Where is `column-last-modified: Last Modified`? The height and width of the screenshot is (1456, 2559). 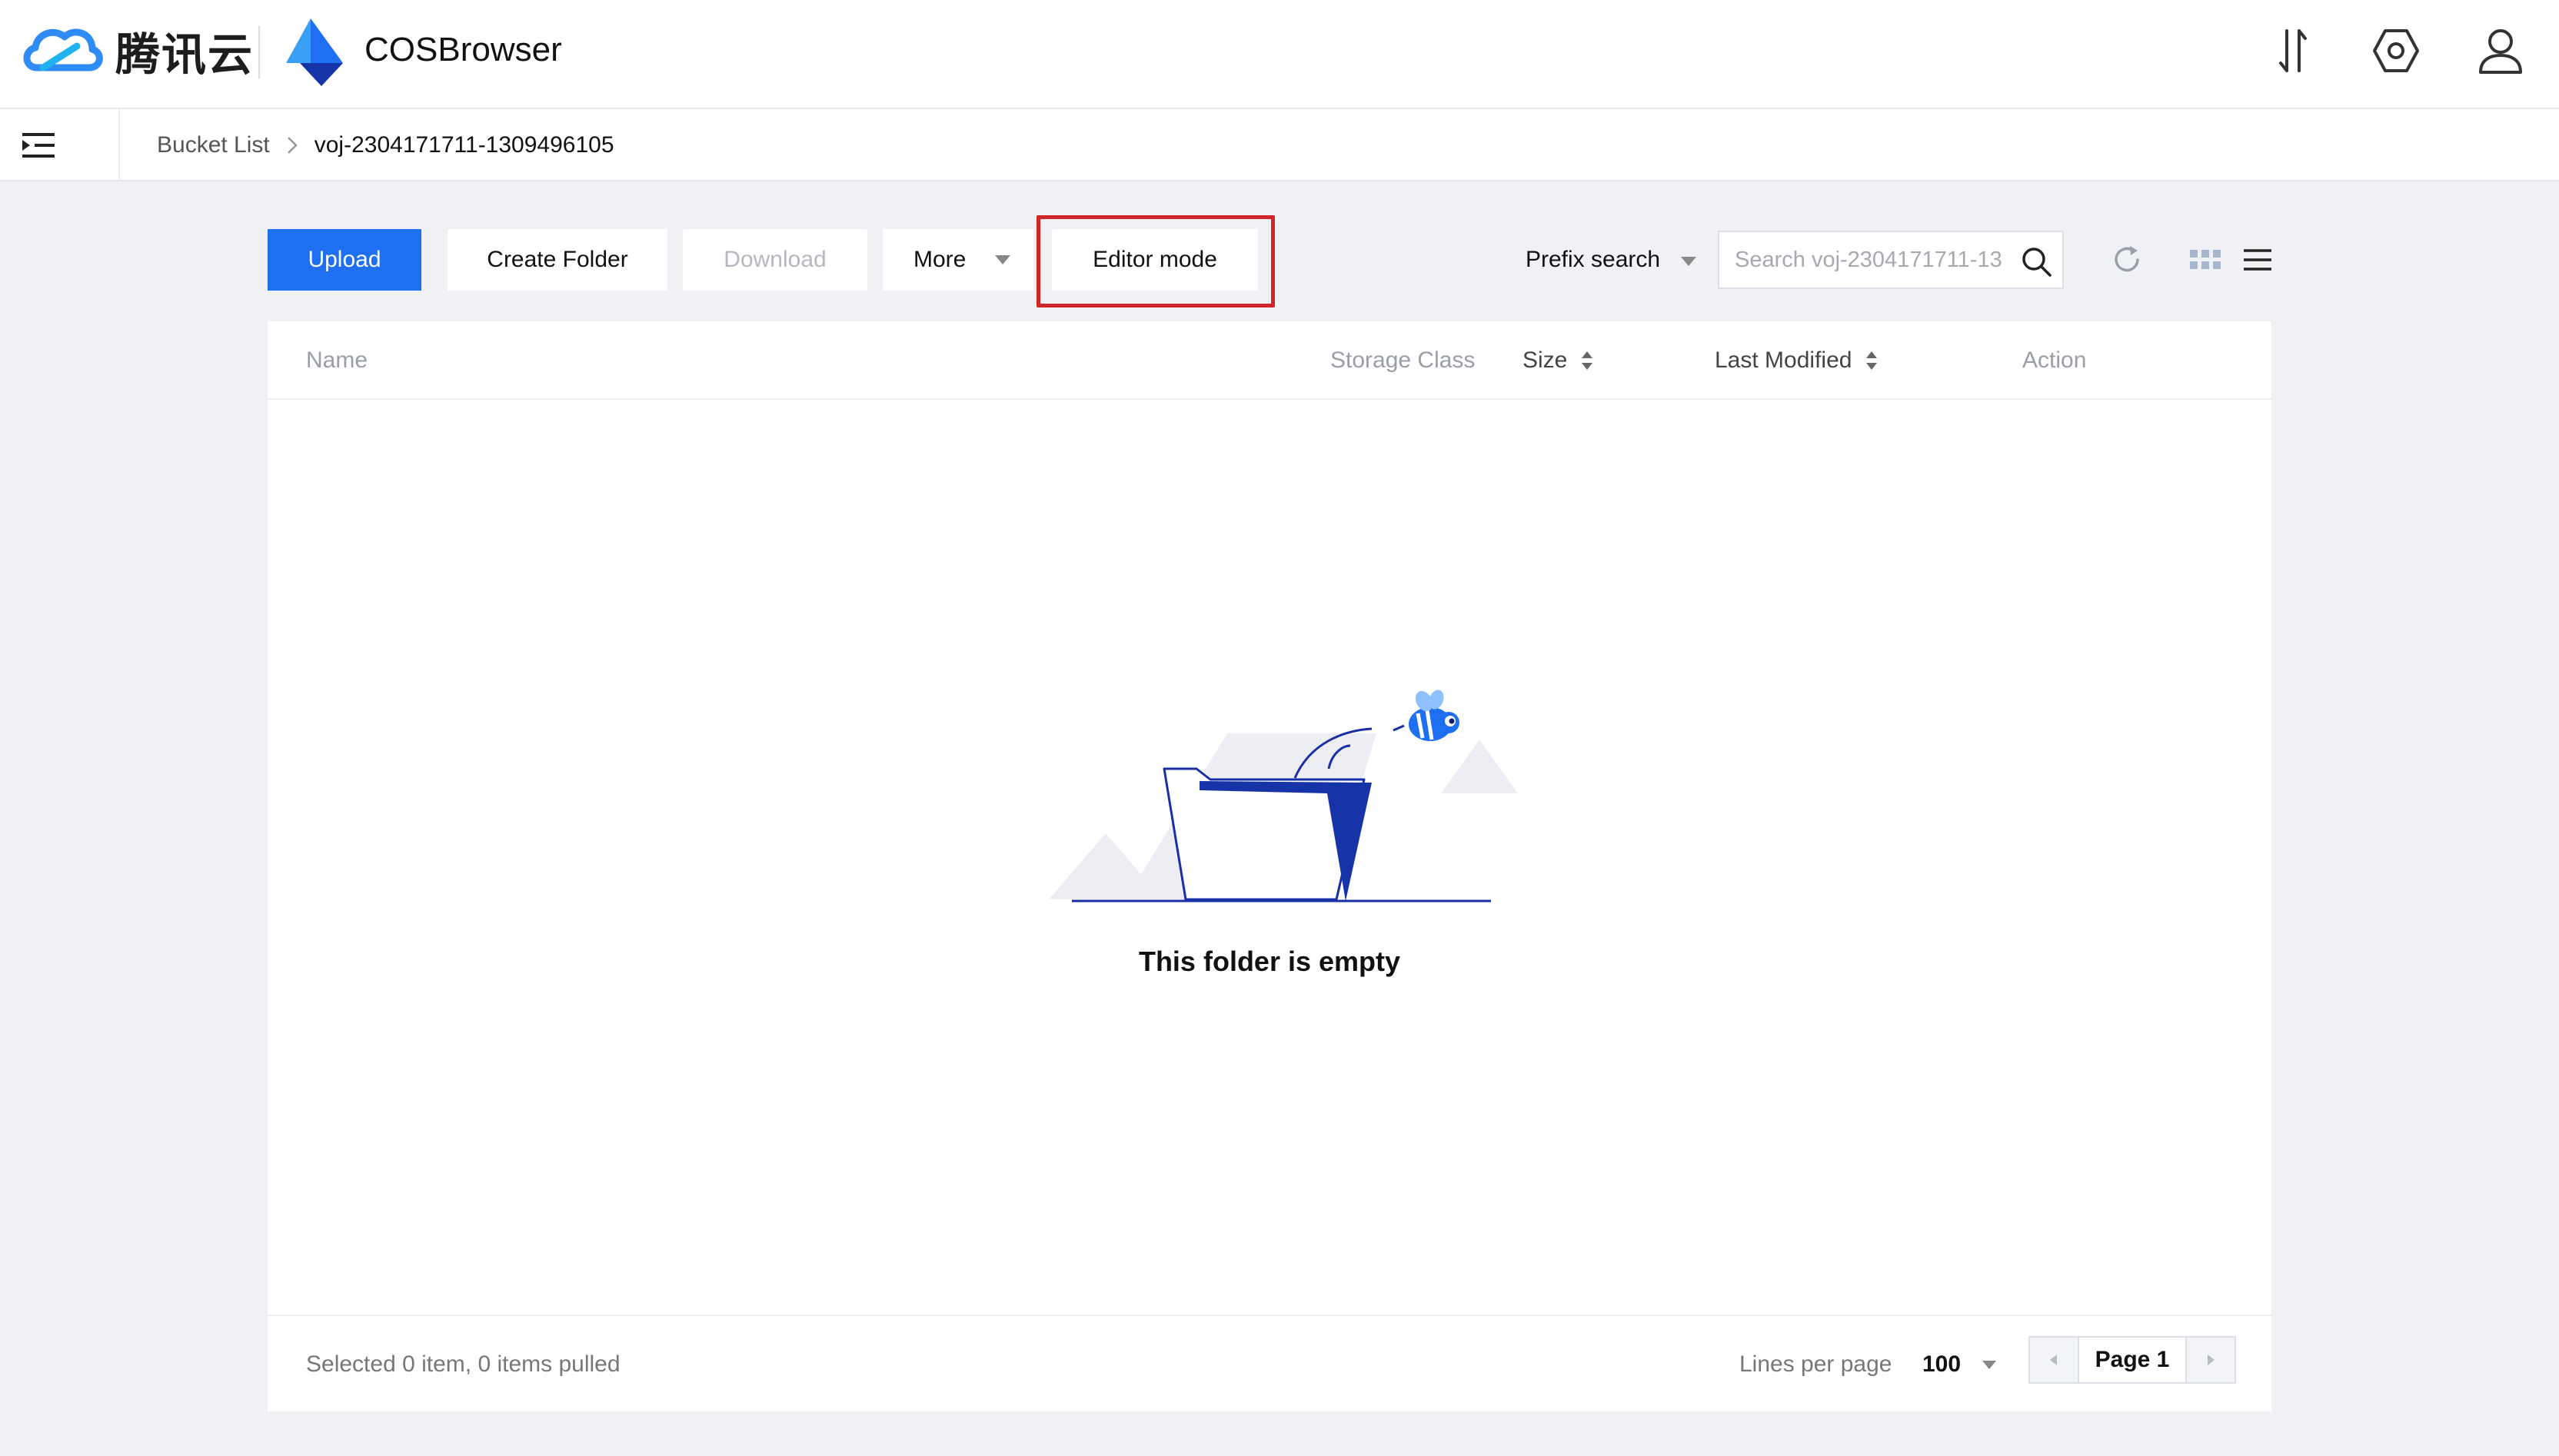
column-last-modified: Last Modified is located at coordinates (1796, 360).